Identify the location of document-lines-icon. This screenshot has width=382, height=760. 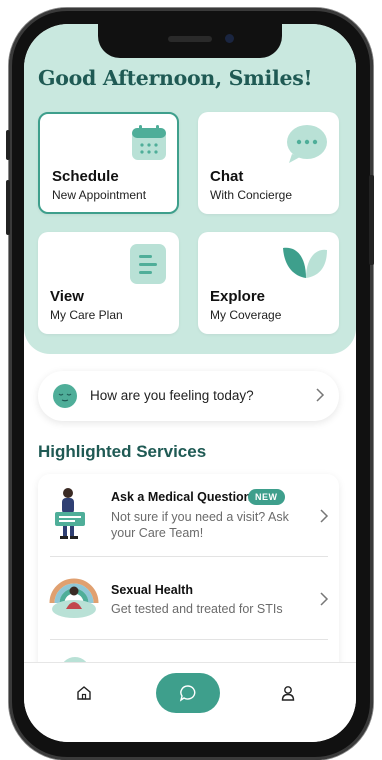
(148, 264).